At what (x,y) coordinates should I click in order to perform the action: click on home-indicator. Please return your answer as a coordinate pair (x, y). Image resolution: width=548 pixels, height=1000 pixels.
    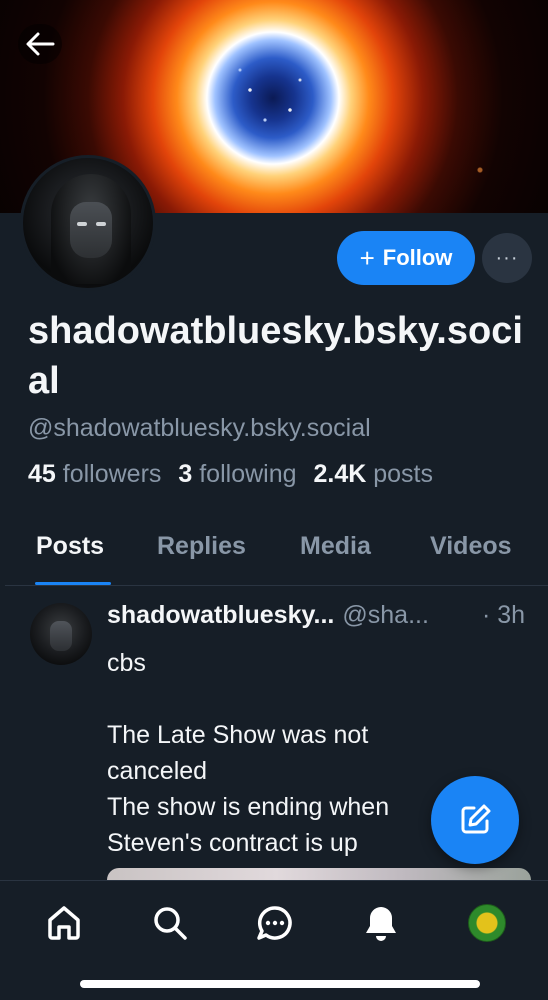
    Looking at the image, I should click on (280, 984).